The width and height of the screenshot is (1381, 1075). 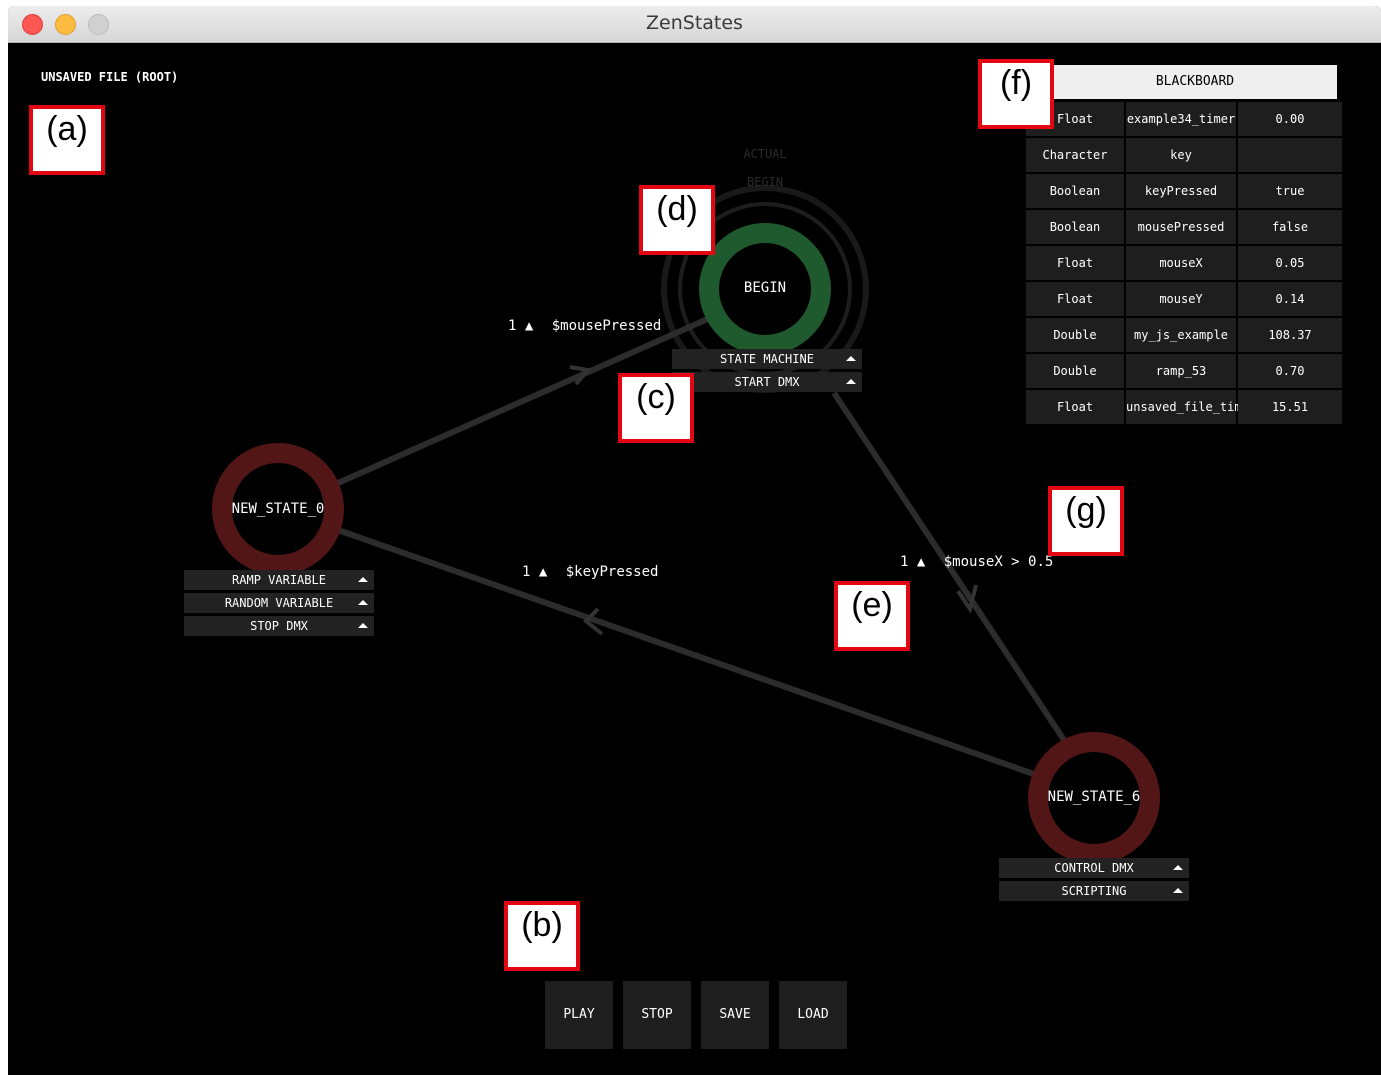 I want to click on variable-name: ramp_53, so click(x=1181, y=371).